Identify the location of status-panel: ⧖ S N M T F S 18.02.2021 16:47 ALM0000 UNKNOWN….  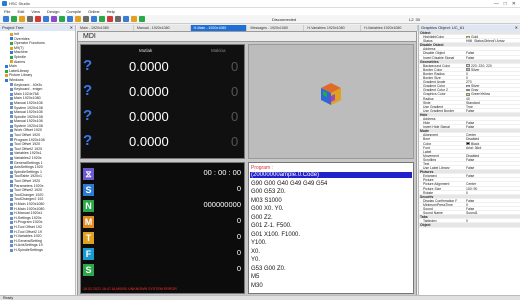
(162, 228).